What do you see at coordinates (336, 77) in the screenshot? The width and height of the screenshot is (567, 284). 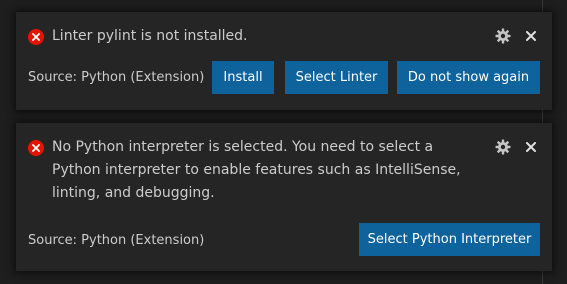 I see `select-linter-button: Select Linter` at bounding box center [336, 77].